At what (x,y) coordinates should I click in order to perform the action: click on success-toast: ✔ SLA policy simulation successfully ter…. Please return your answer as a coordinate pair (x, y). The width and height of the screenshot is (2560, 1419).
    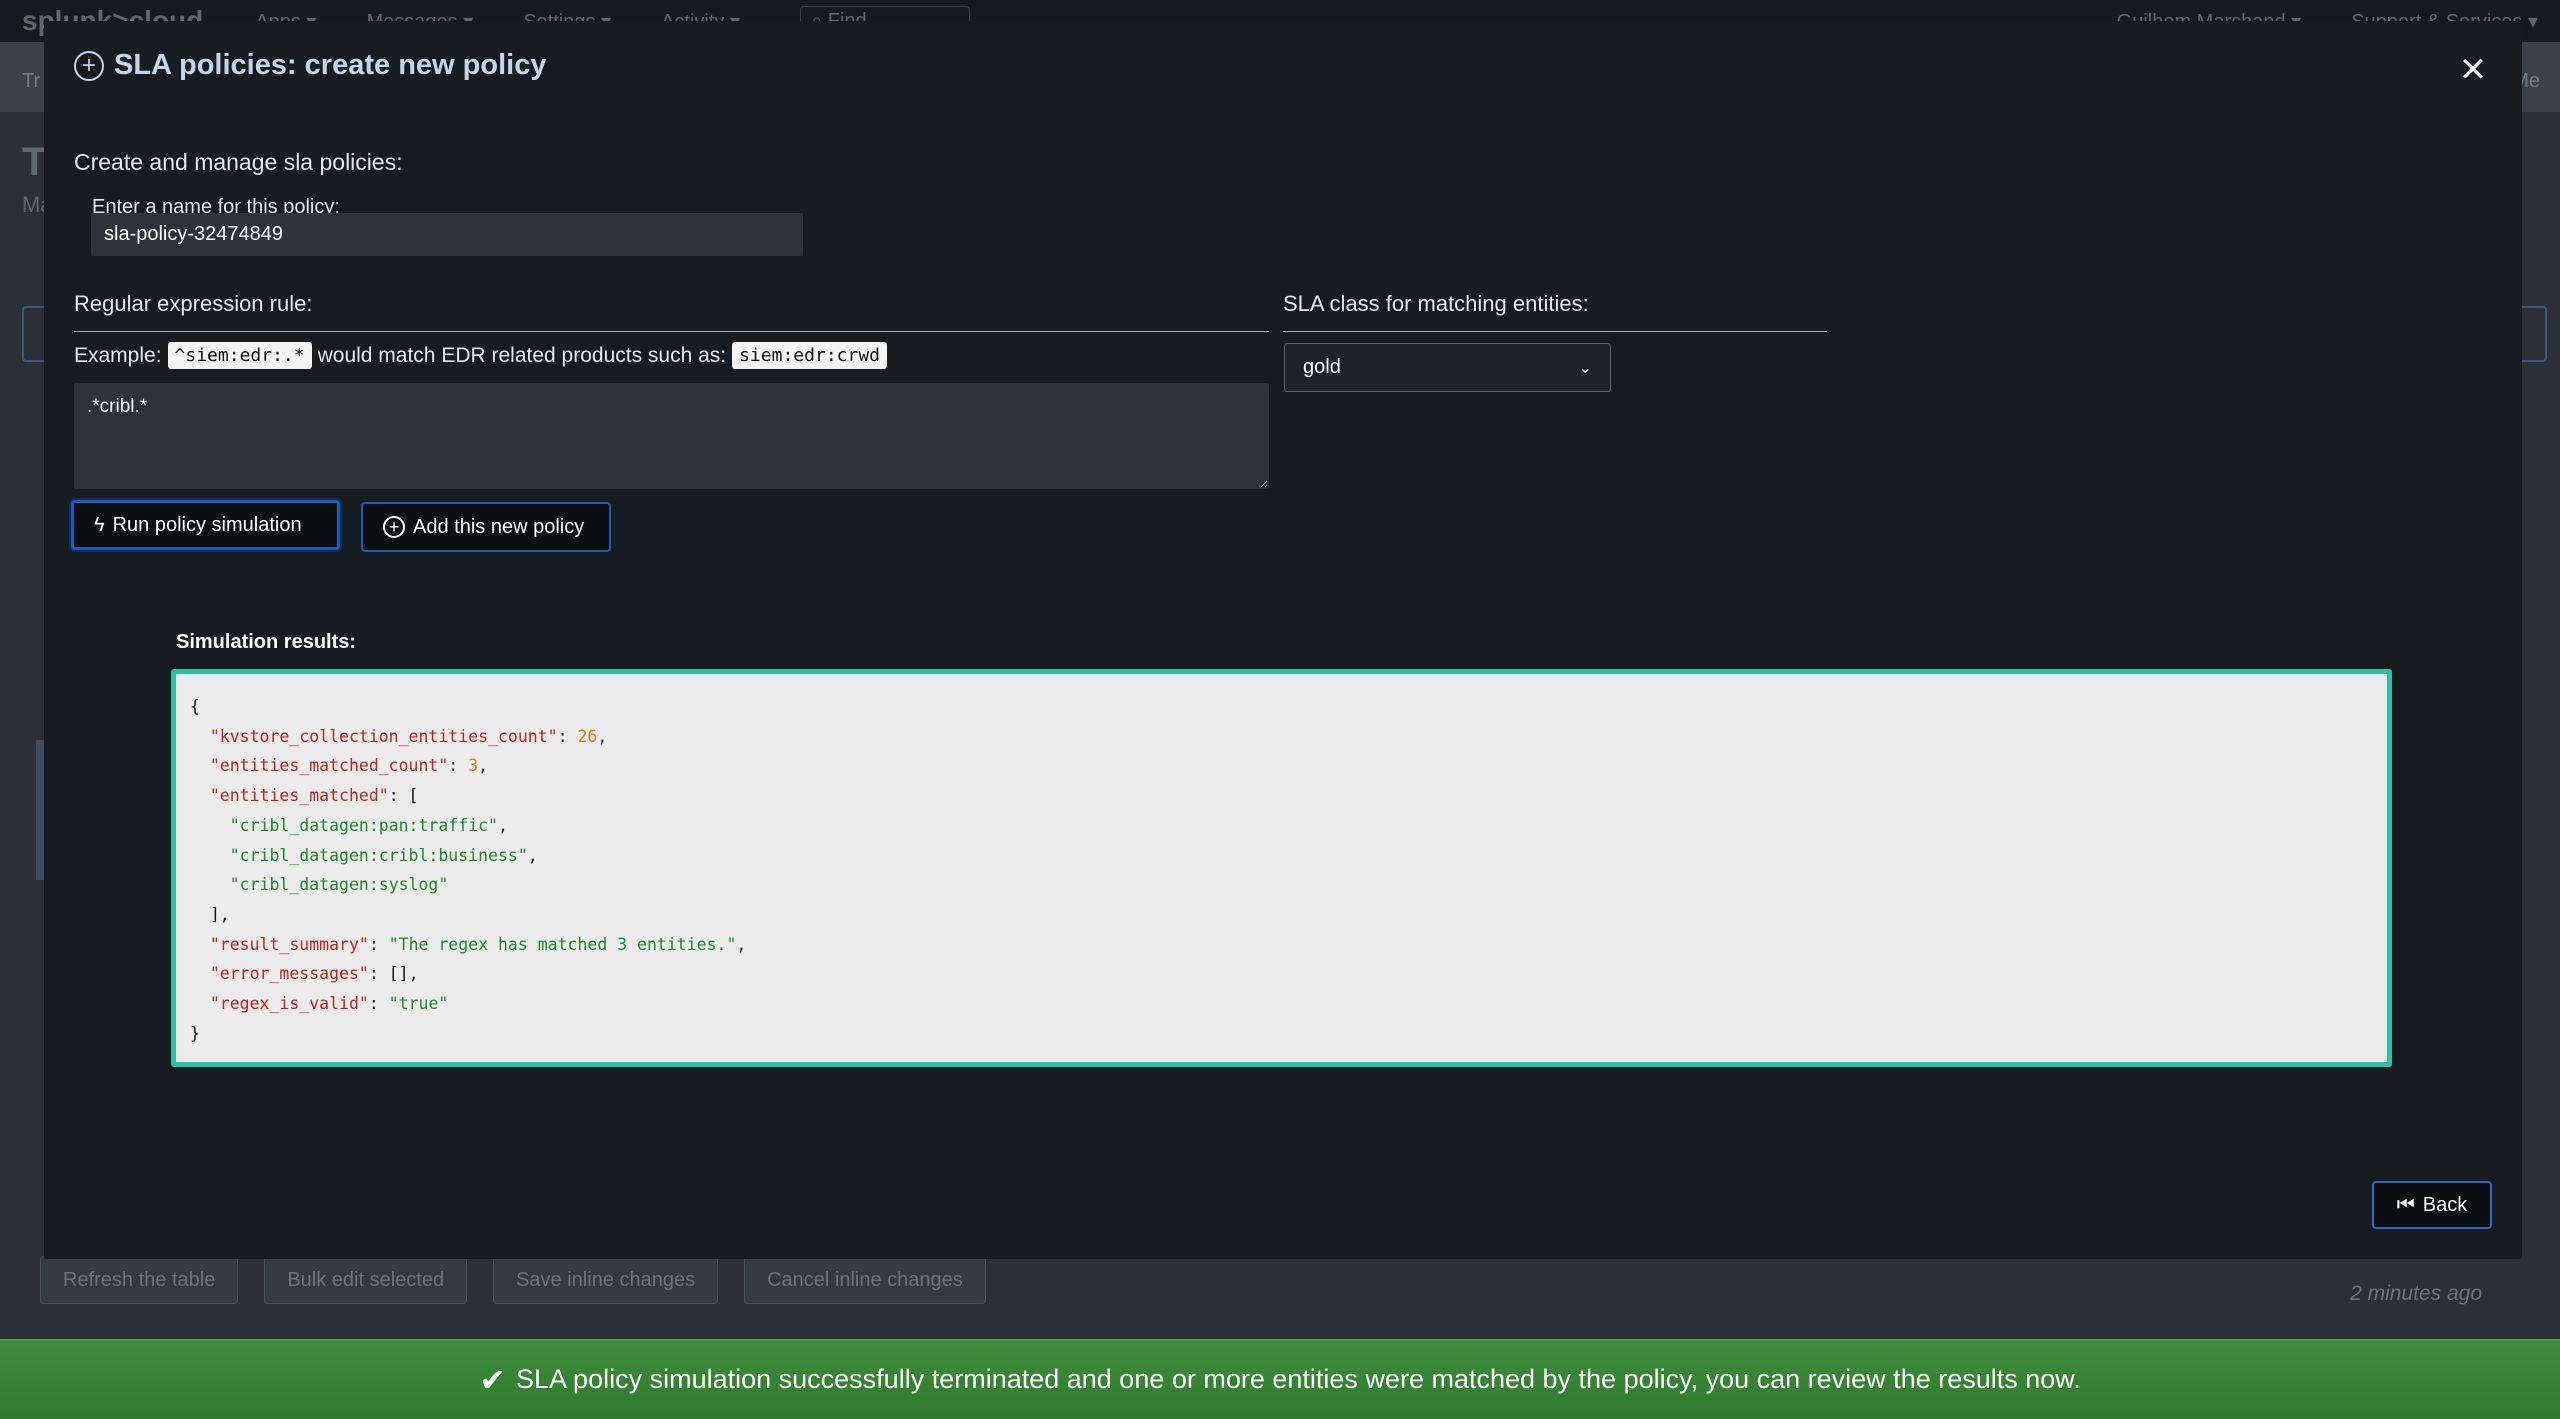
    Looking at the image, I should click on (1280, 1379).